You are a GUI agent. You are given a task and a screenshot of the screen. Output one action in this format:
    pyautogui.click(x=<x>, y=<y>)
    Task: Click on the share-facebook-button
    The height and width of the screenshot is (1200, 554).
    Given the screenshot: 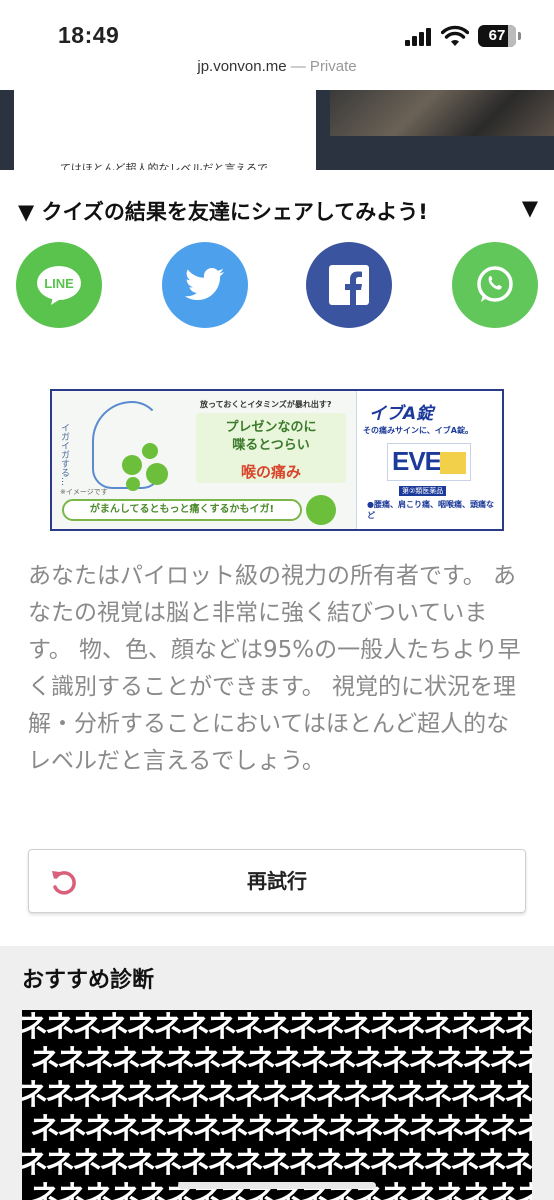 What is the action you would take?
    pyautogui.click(x=349, y=285)
    